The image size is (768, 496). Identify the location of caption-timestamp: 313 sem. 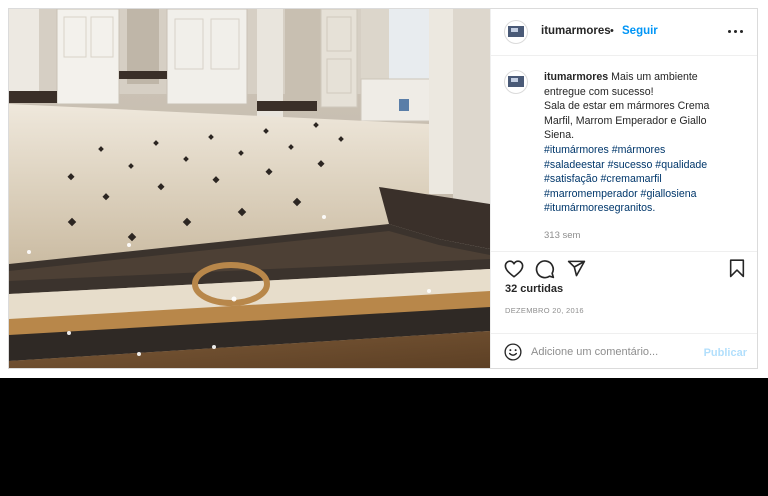
(562, 235).